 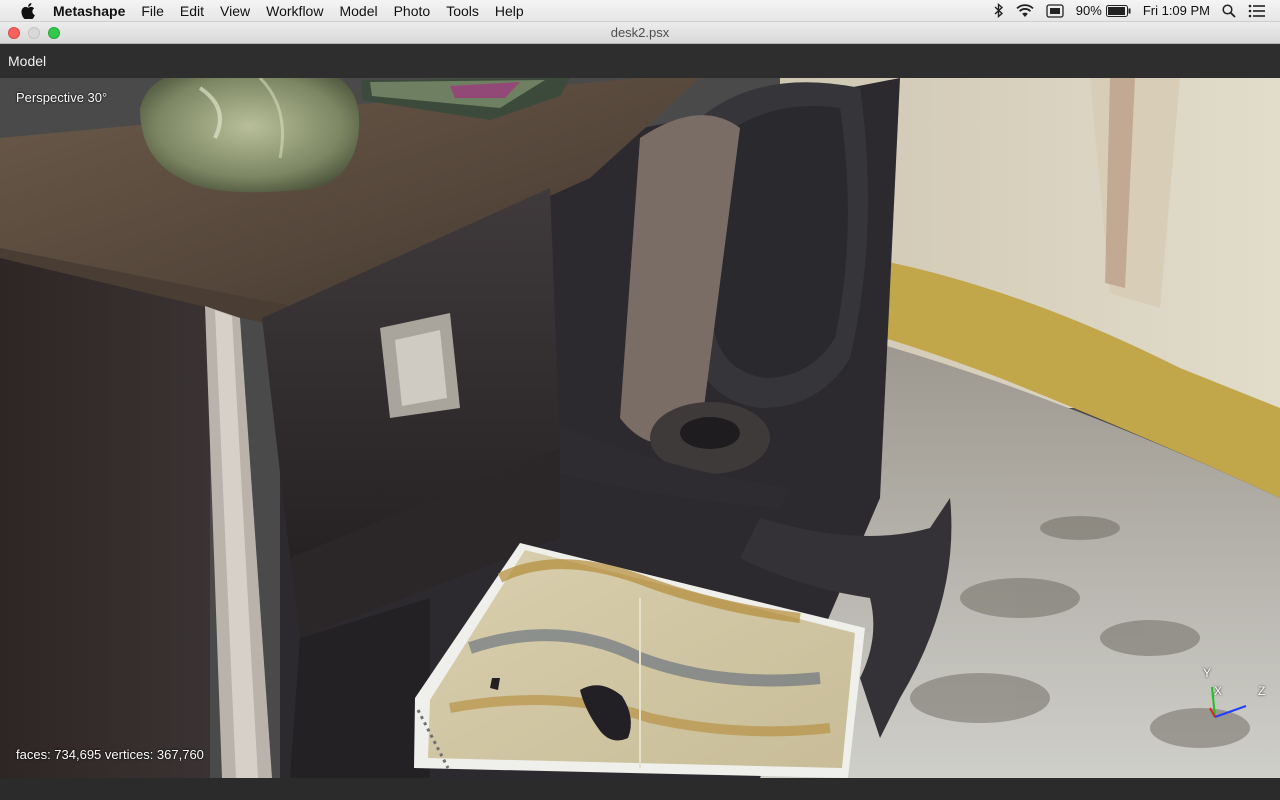 What do you see at coordinates (1230, 697) in the screenshot?
I see `axis-gizmo: Y X Z` at bounding box center [1230, 697].